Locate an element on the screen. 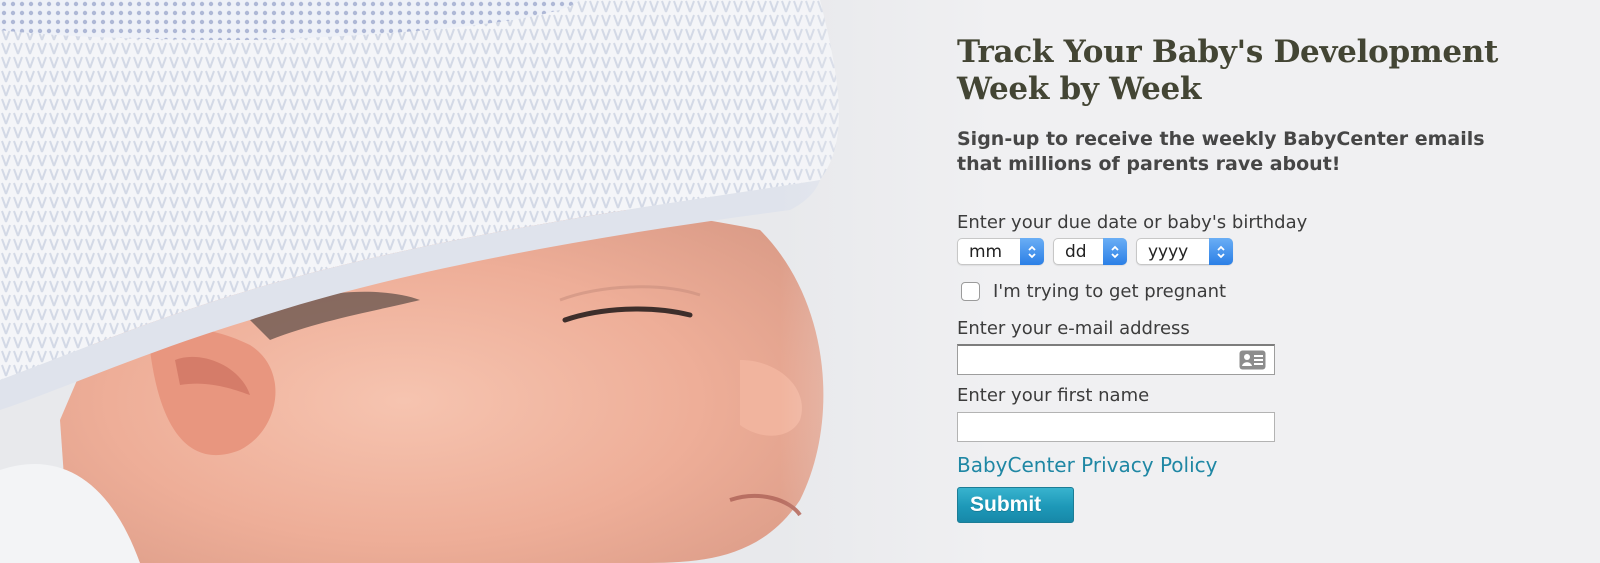  year-select-value: yyyy is located at coordinates (1168, 252).